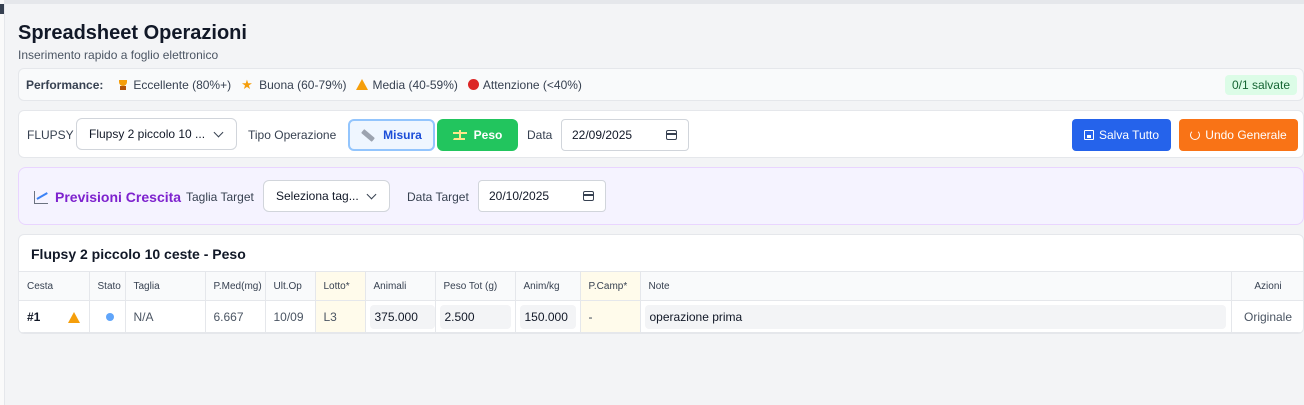 The width and height of the screenshot is (1304, 405). I want to click on legend-item-attenzione: Attenzione (<40%), so click(524, 84).